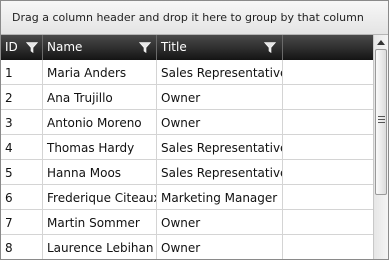  I want to click on cell-id: 6, so click(22, 197).